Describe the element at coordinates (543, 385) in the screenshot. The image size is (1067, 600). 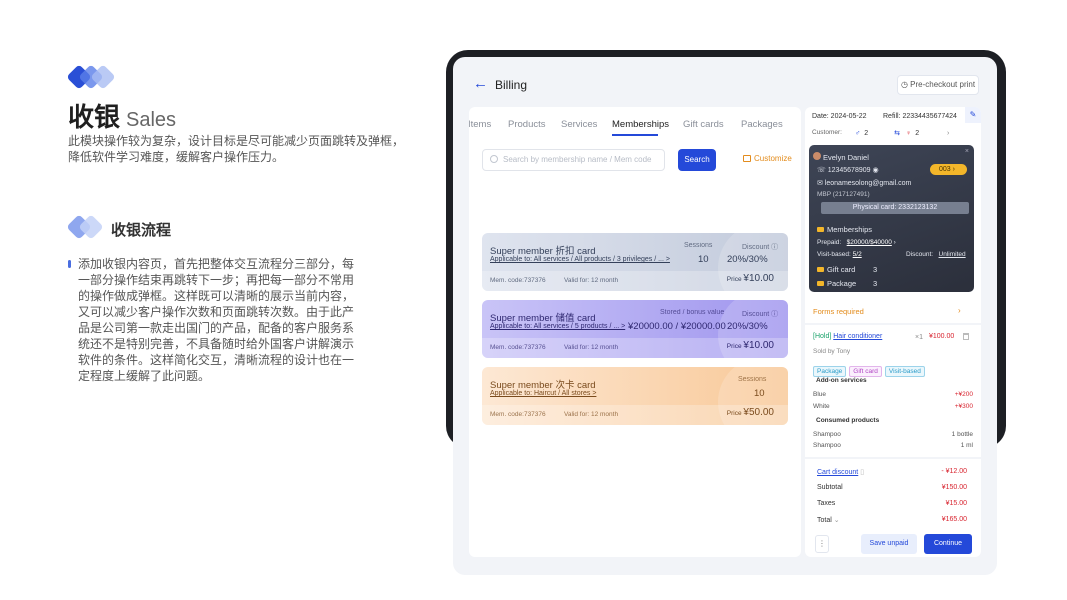
I see `card-title: Super member 次卡 card` at that location.